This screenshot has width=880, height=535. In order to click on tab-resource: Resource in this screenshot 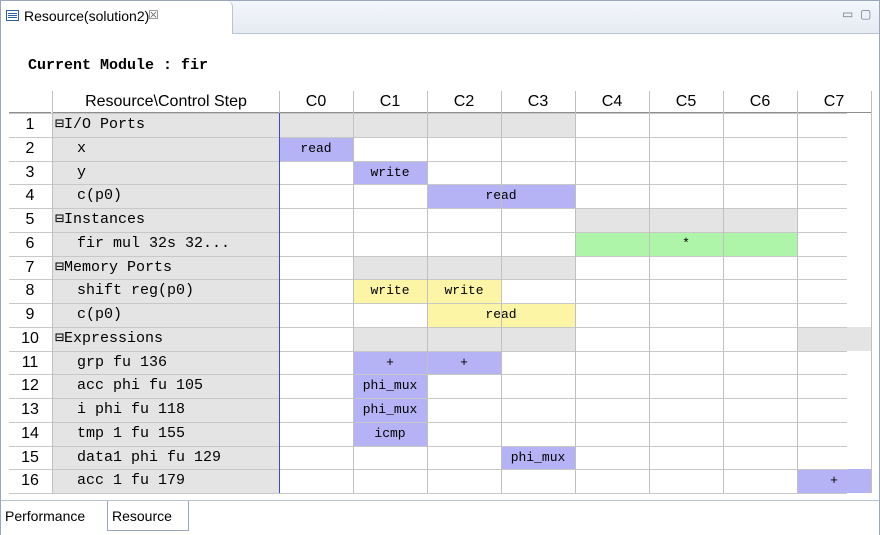, I will do `click(148, 516)`.